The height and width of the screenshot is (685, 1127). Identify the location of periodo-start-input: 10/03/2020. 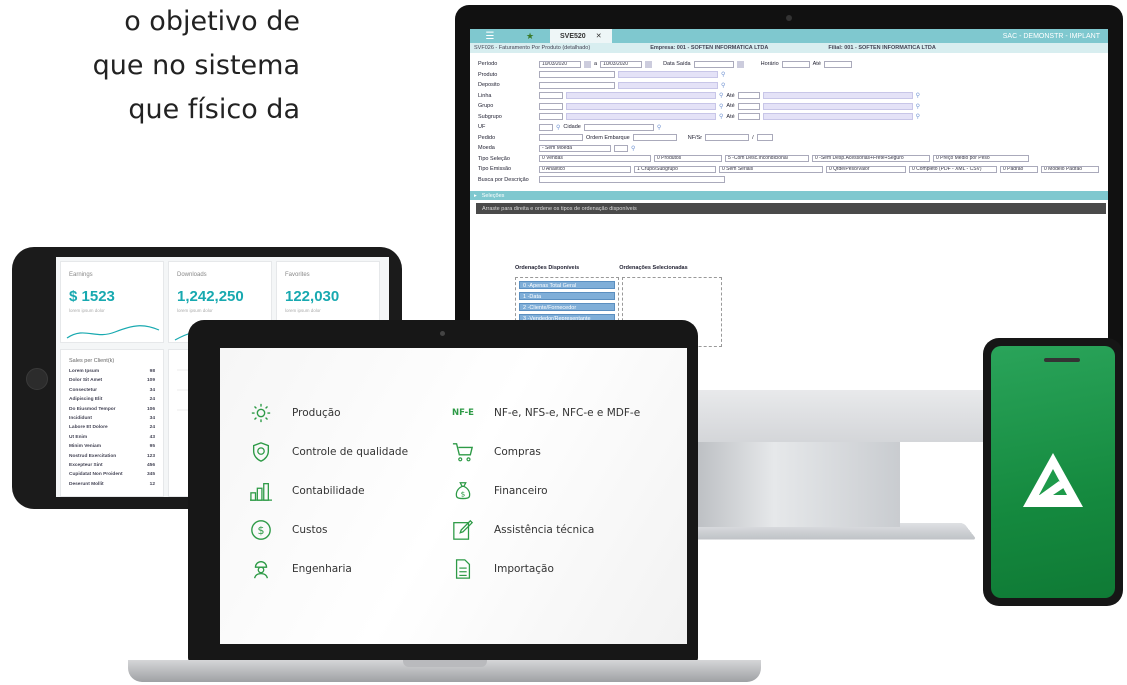
(560, 64).